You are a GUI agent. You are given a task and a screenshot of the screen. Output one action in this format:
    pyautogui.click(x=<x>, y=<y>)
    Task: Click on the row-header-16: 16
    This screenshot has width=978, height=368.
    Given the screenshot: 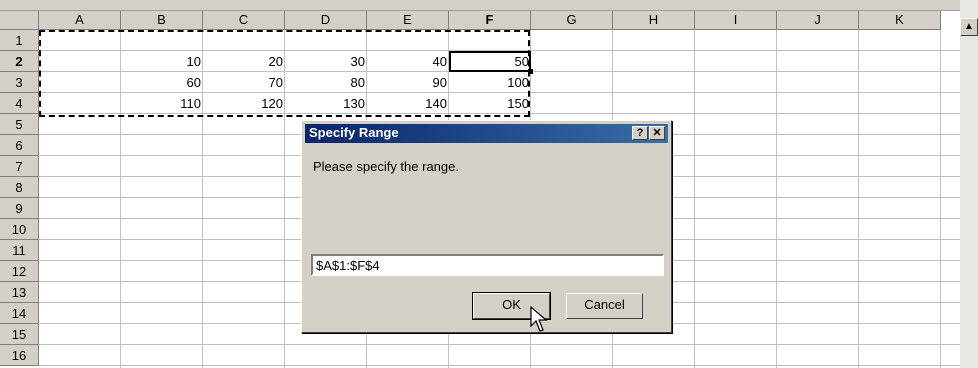 What is the action you would take?
    pyautogui.click(x=19, y=355)
    